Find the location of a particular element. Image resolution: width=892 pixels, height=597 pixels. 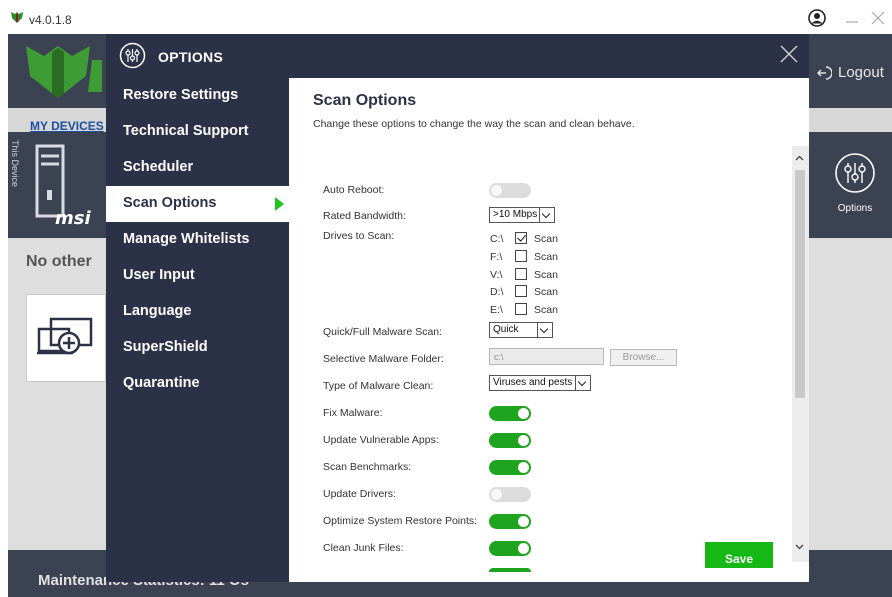

scrollbar-thumb is located at coordinates (800, 284).